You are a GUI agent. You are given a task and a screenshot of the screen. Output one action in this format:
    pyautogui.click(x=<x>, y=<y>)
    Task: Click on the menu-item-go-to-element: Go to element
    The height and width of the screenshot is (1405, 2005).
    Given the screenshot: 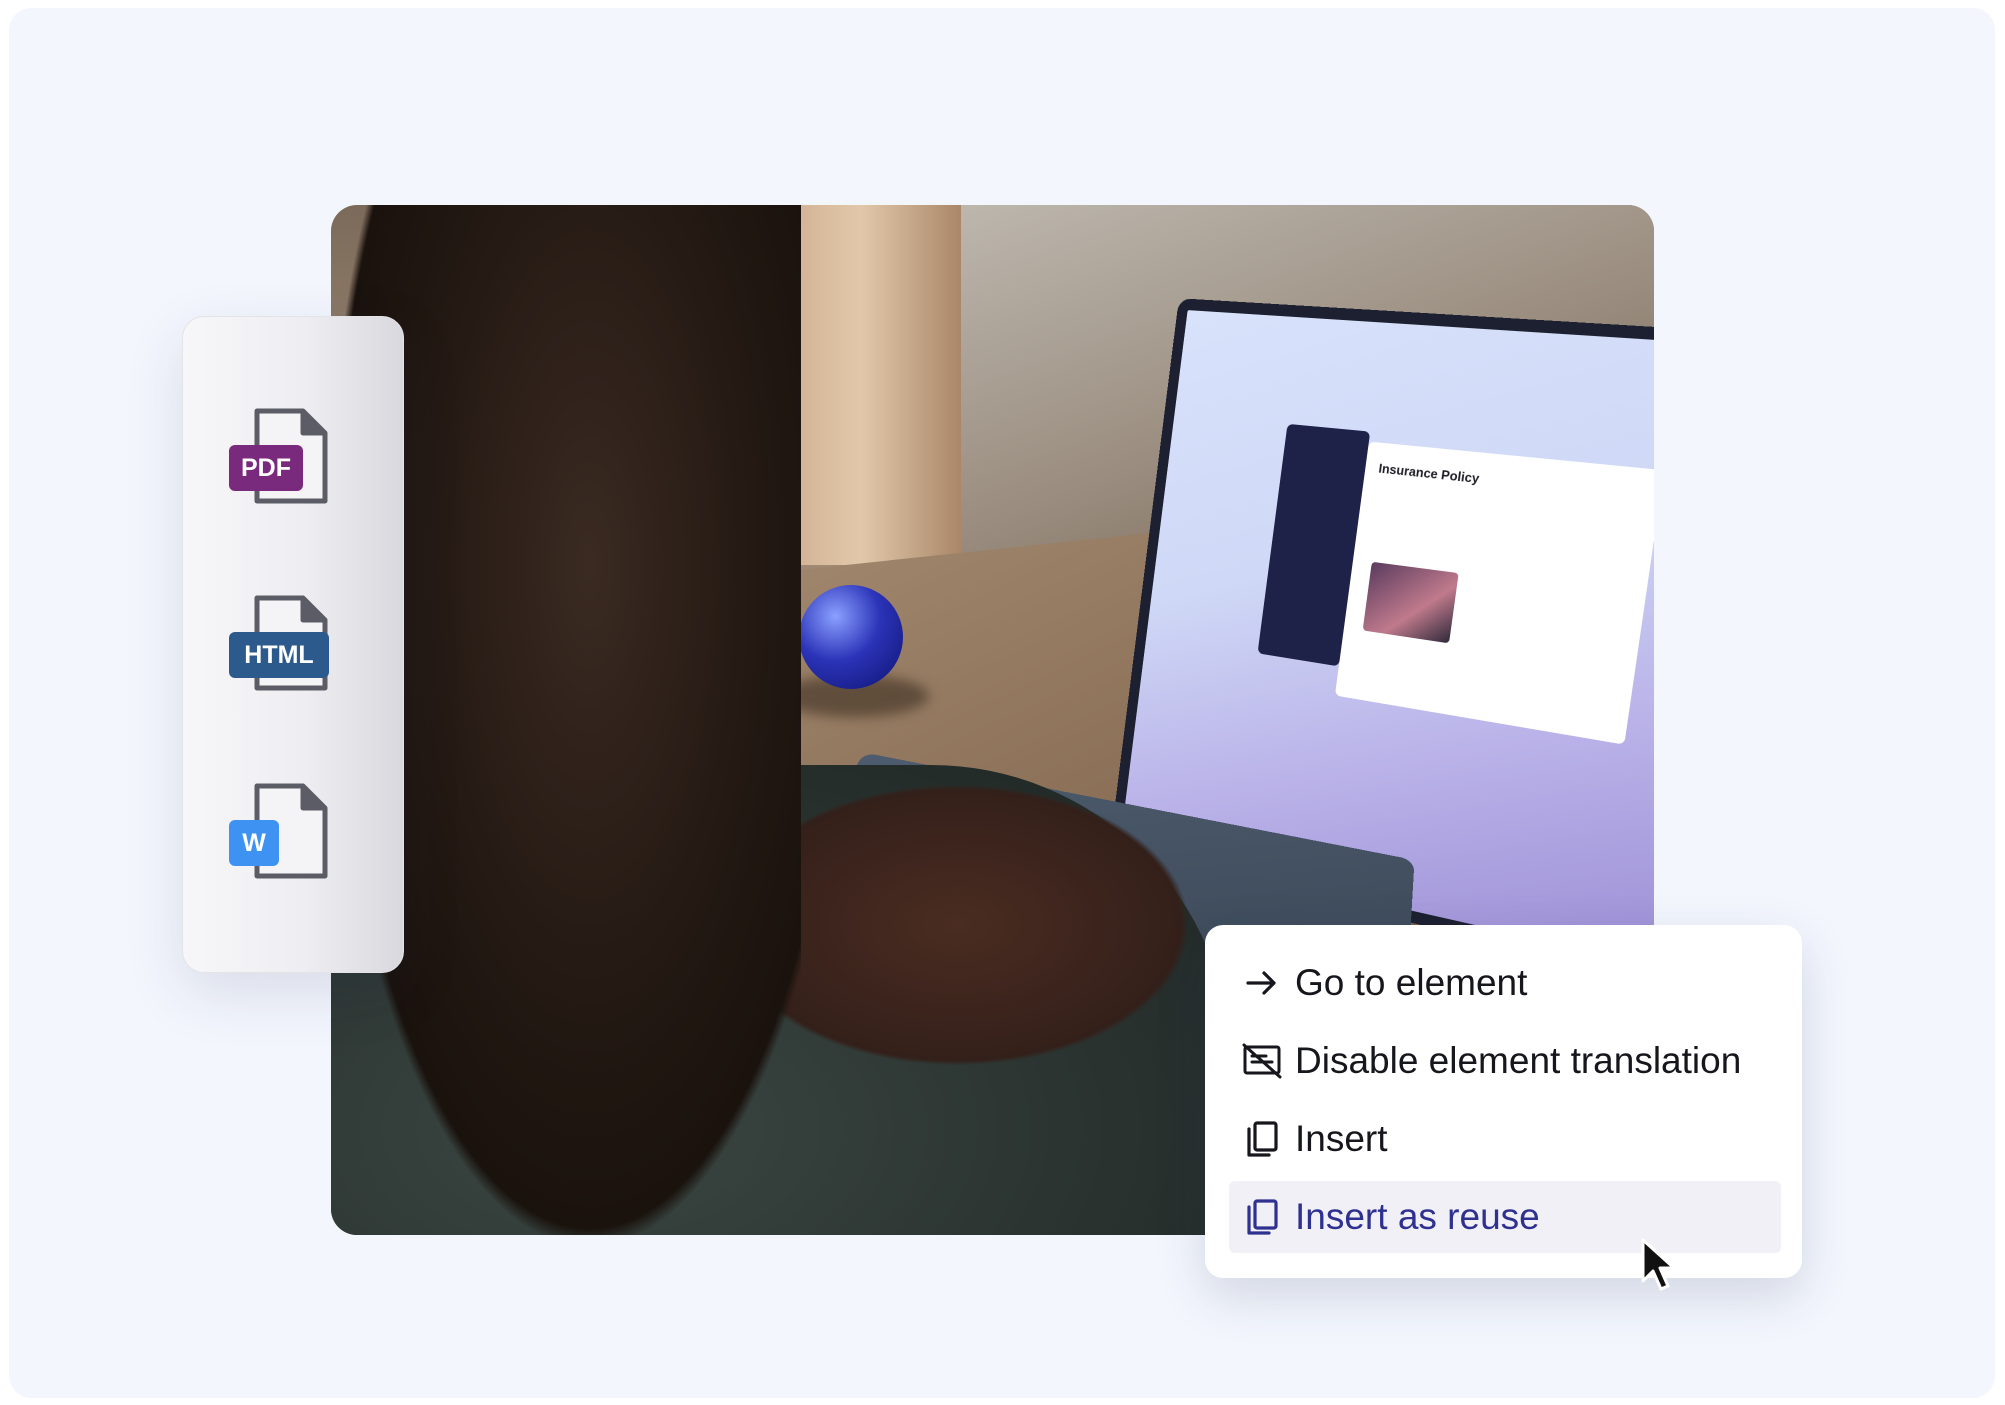 What is the action you would take?
    pyautogui.click(x=1505, y=983)
    